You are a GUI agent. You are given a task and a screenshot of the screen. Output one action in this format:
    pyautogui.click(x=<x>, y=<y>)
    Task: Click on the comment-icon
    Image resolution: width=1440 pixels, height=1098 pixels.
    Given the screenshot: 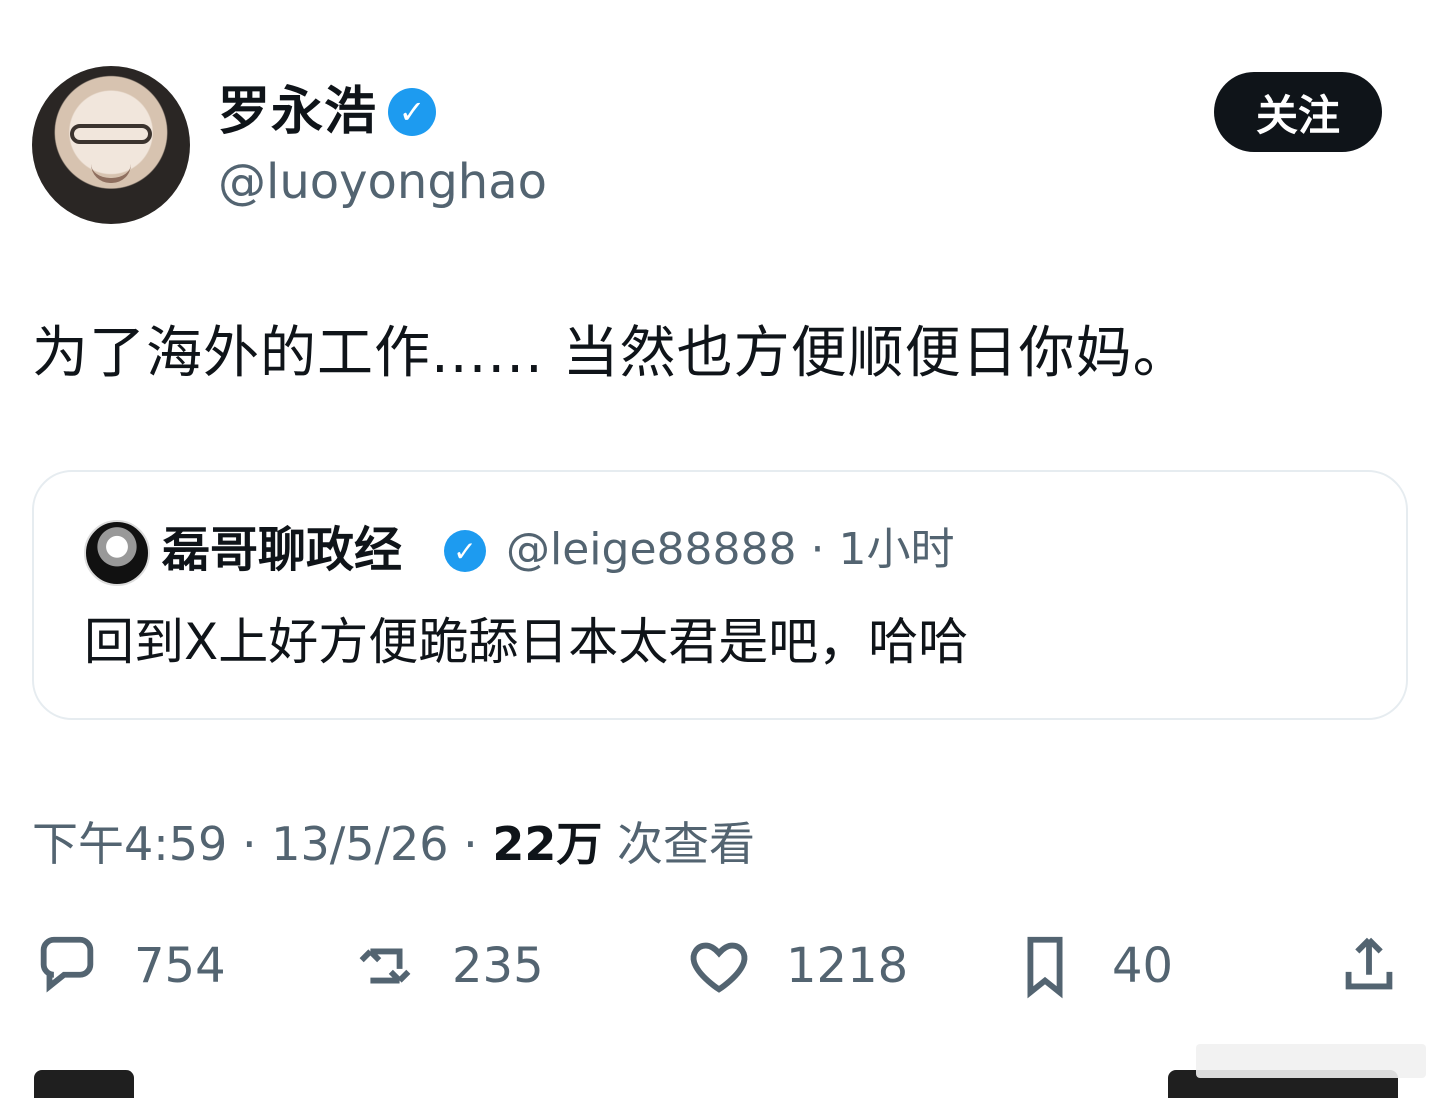 What is the action you would take?
    pyautogui.click(x=67, y=964)
    